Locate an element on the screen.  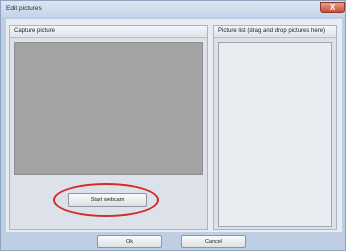
close-icon: X is located at coordinates (332, 7).